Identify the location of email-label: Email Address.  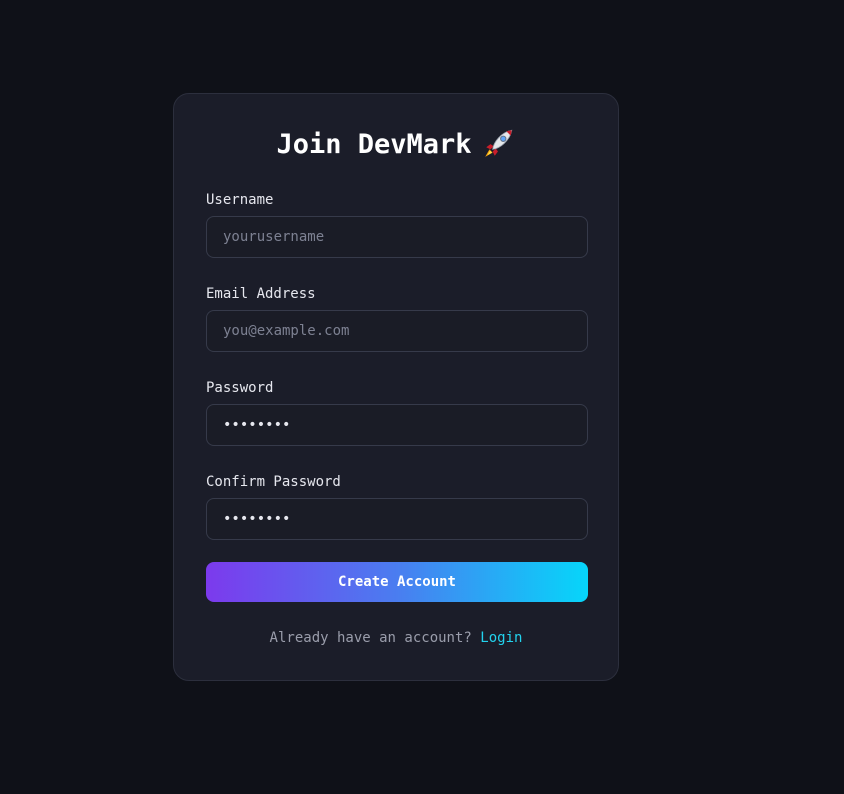
(261, 294).